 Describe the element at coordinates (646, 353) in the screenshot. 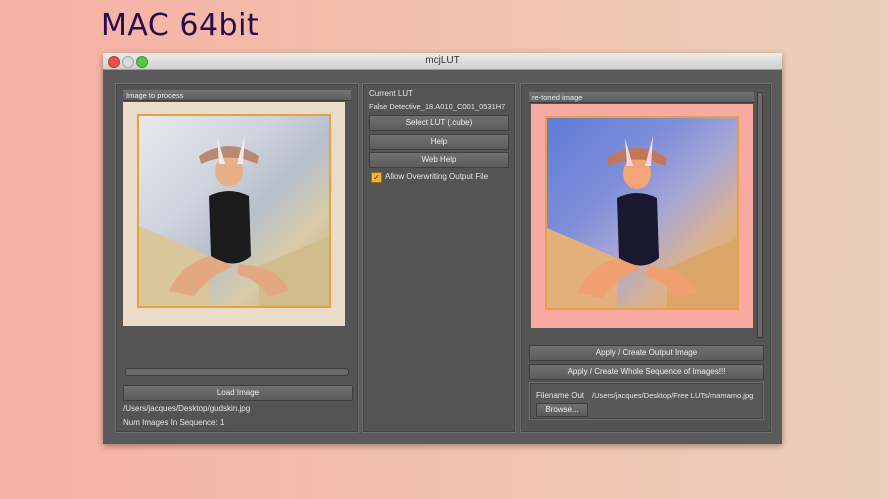

I see `apply-output-button: Apply / Create Output Image` at that location.